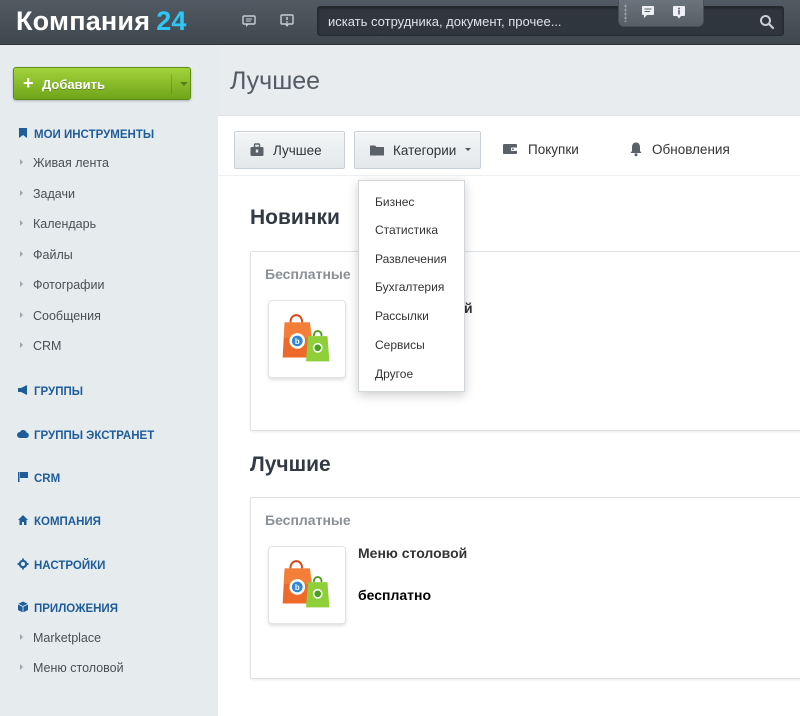 This screenshot has height=716, width=800. What do you see at coordinates (395, 595) in the screenshot?
I see `app-price: бесплатно` at bounding box center [395, 595].